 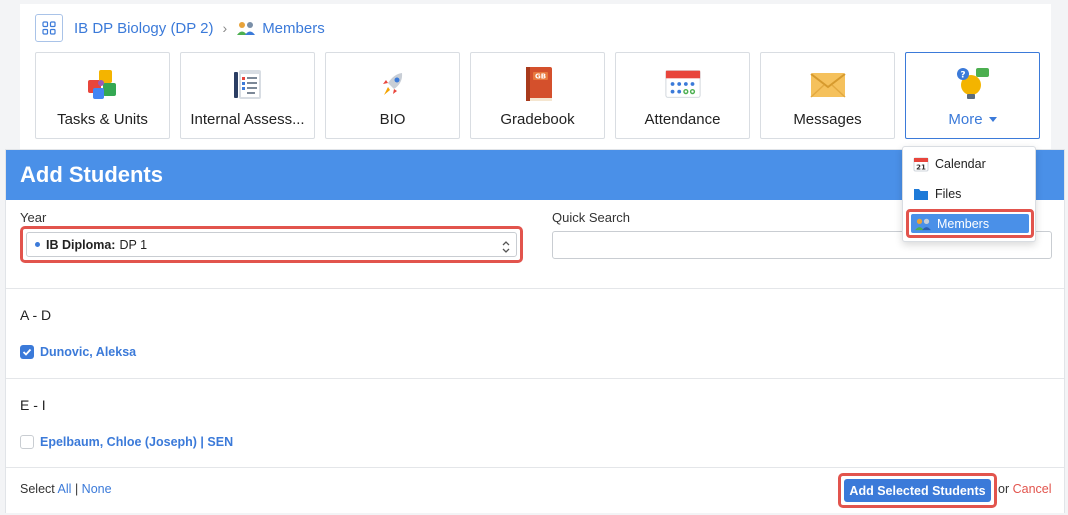 I want to click on caret-down-icon, so click(x=992, y=119).